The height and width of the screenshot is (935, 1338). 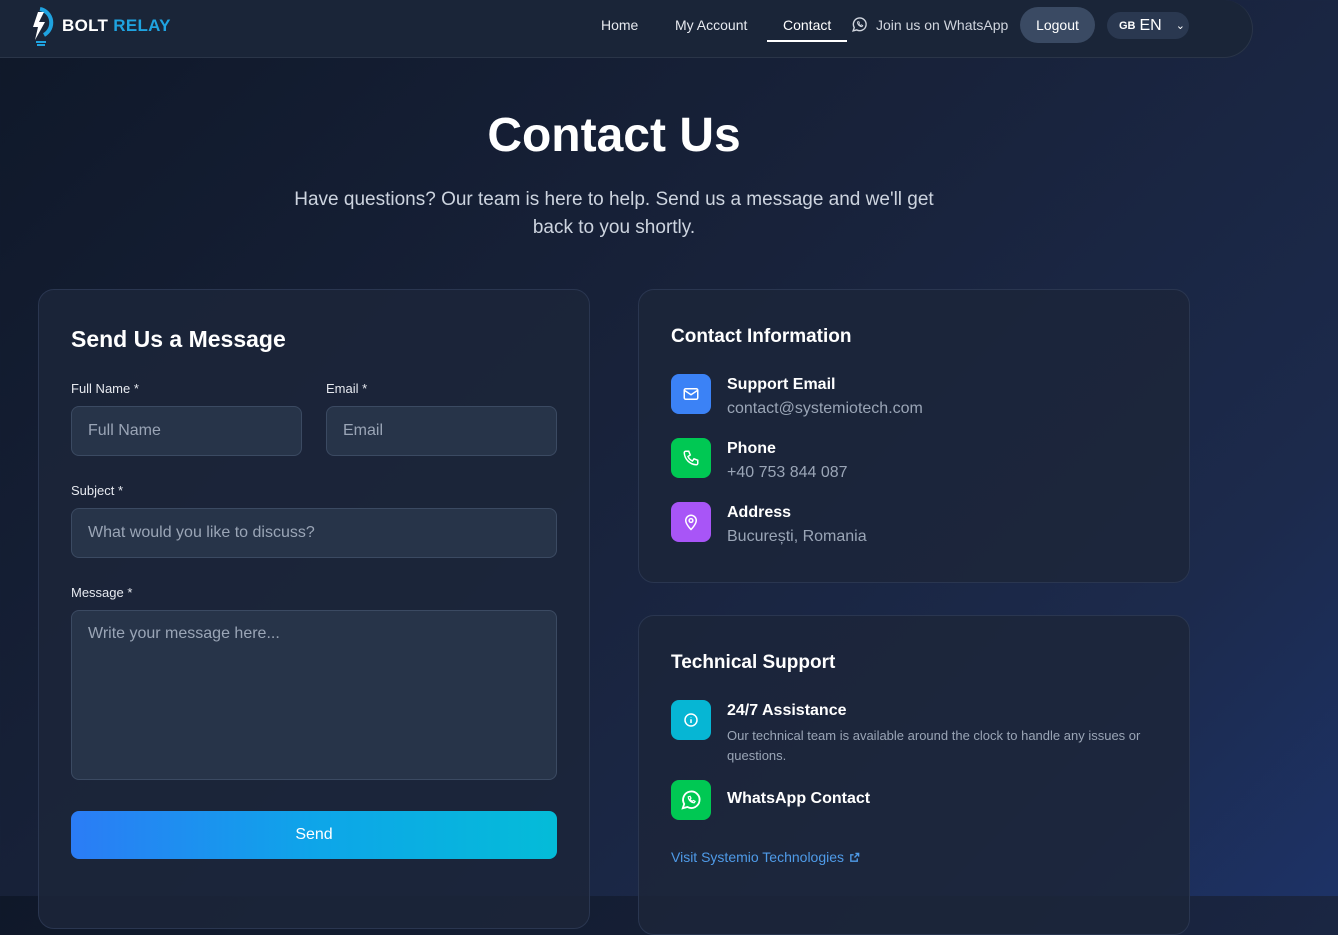 I want to click on external-link-icon, so click(x=855, y=857).